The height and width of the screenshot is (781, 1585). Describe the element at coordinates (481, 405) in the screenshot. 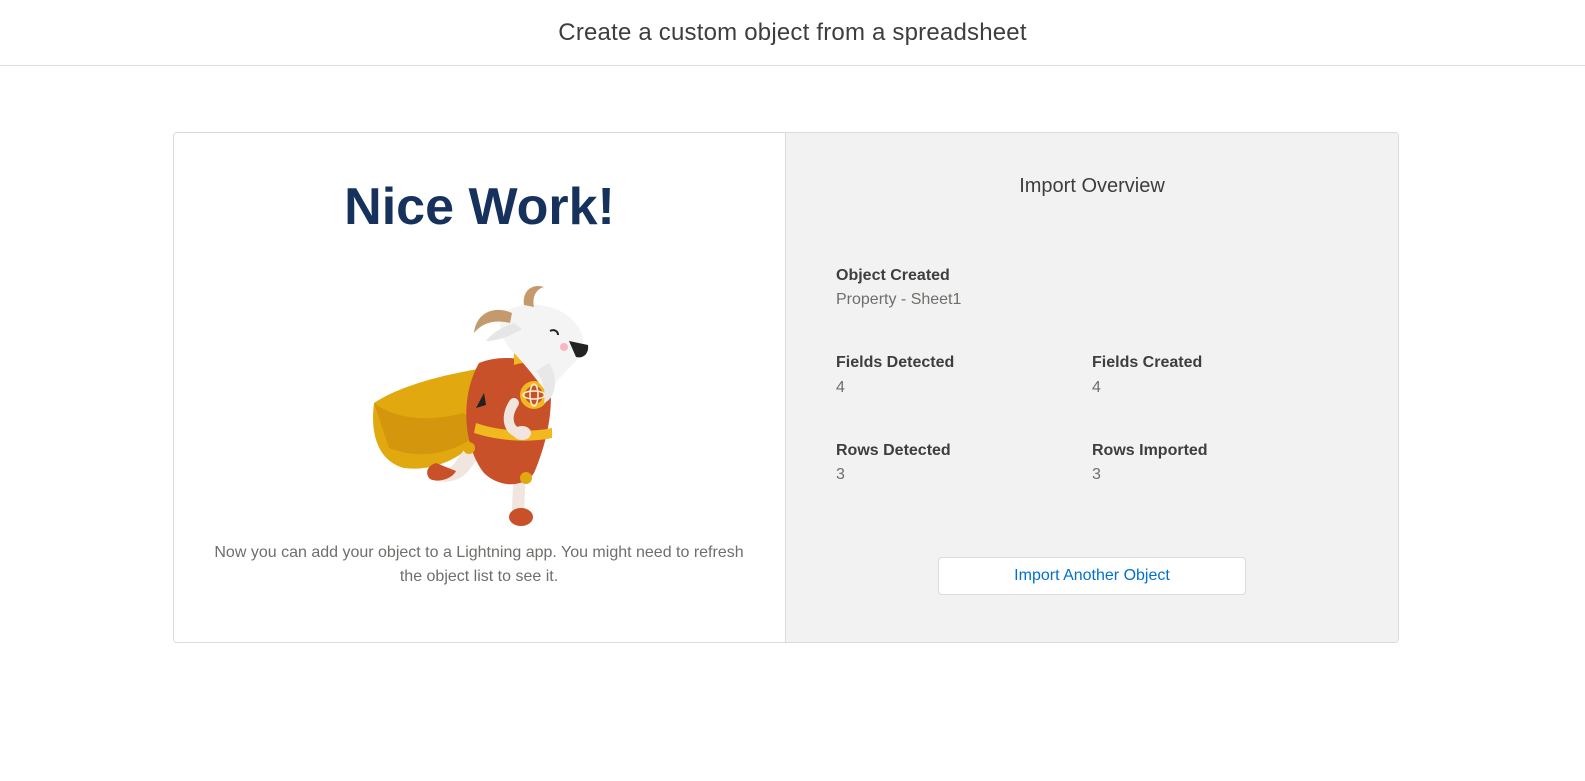

I see `superhero-goat-mascot-icon` at that location.